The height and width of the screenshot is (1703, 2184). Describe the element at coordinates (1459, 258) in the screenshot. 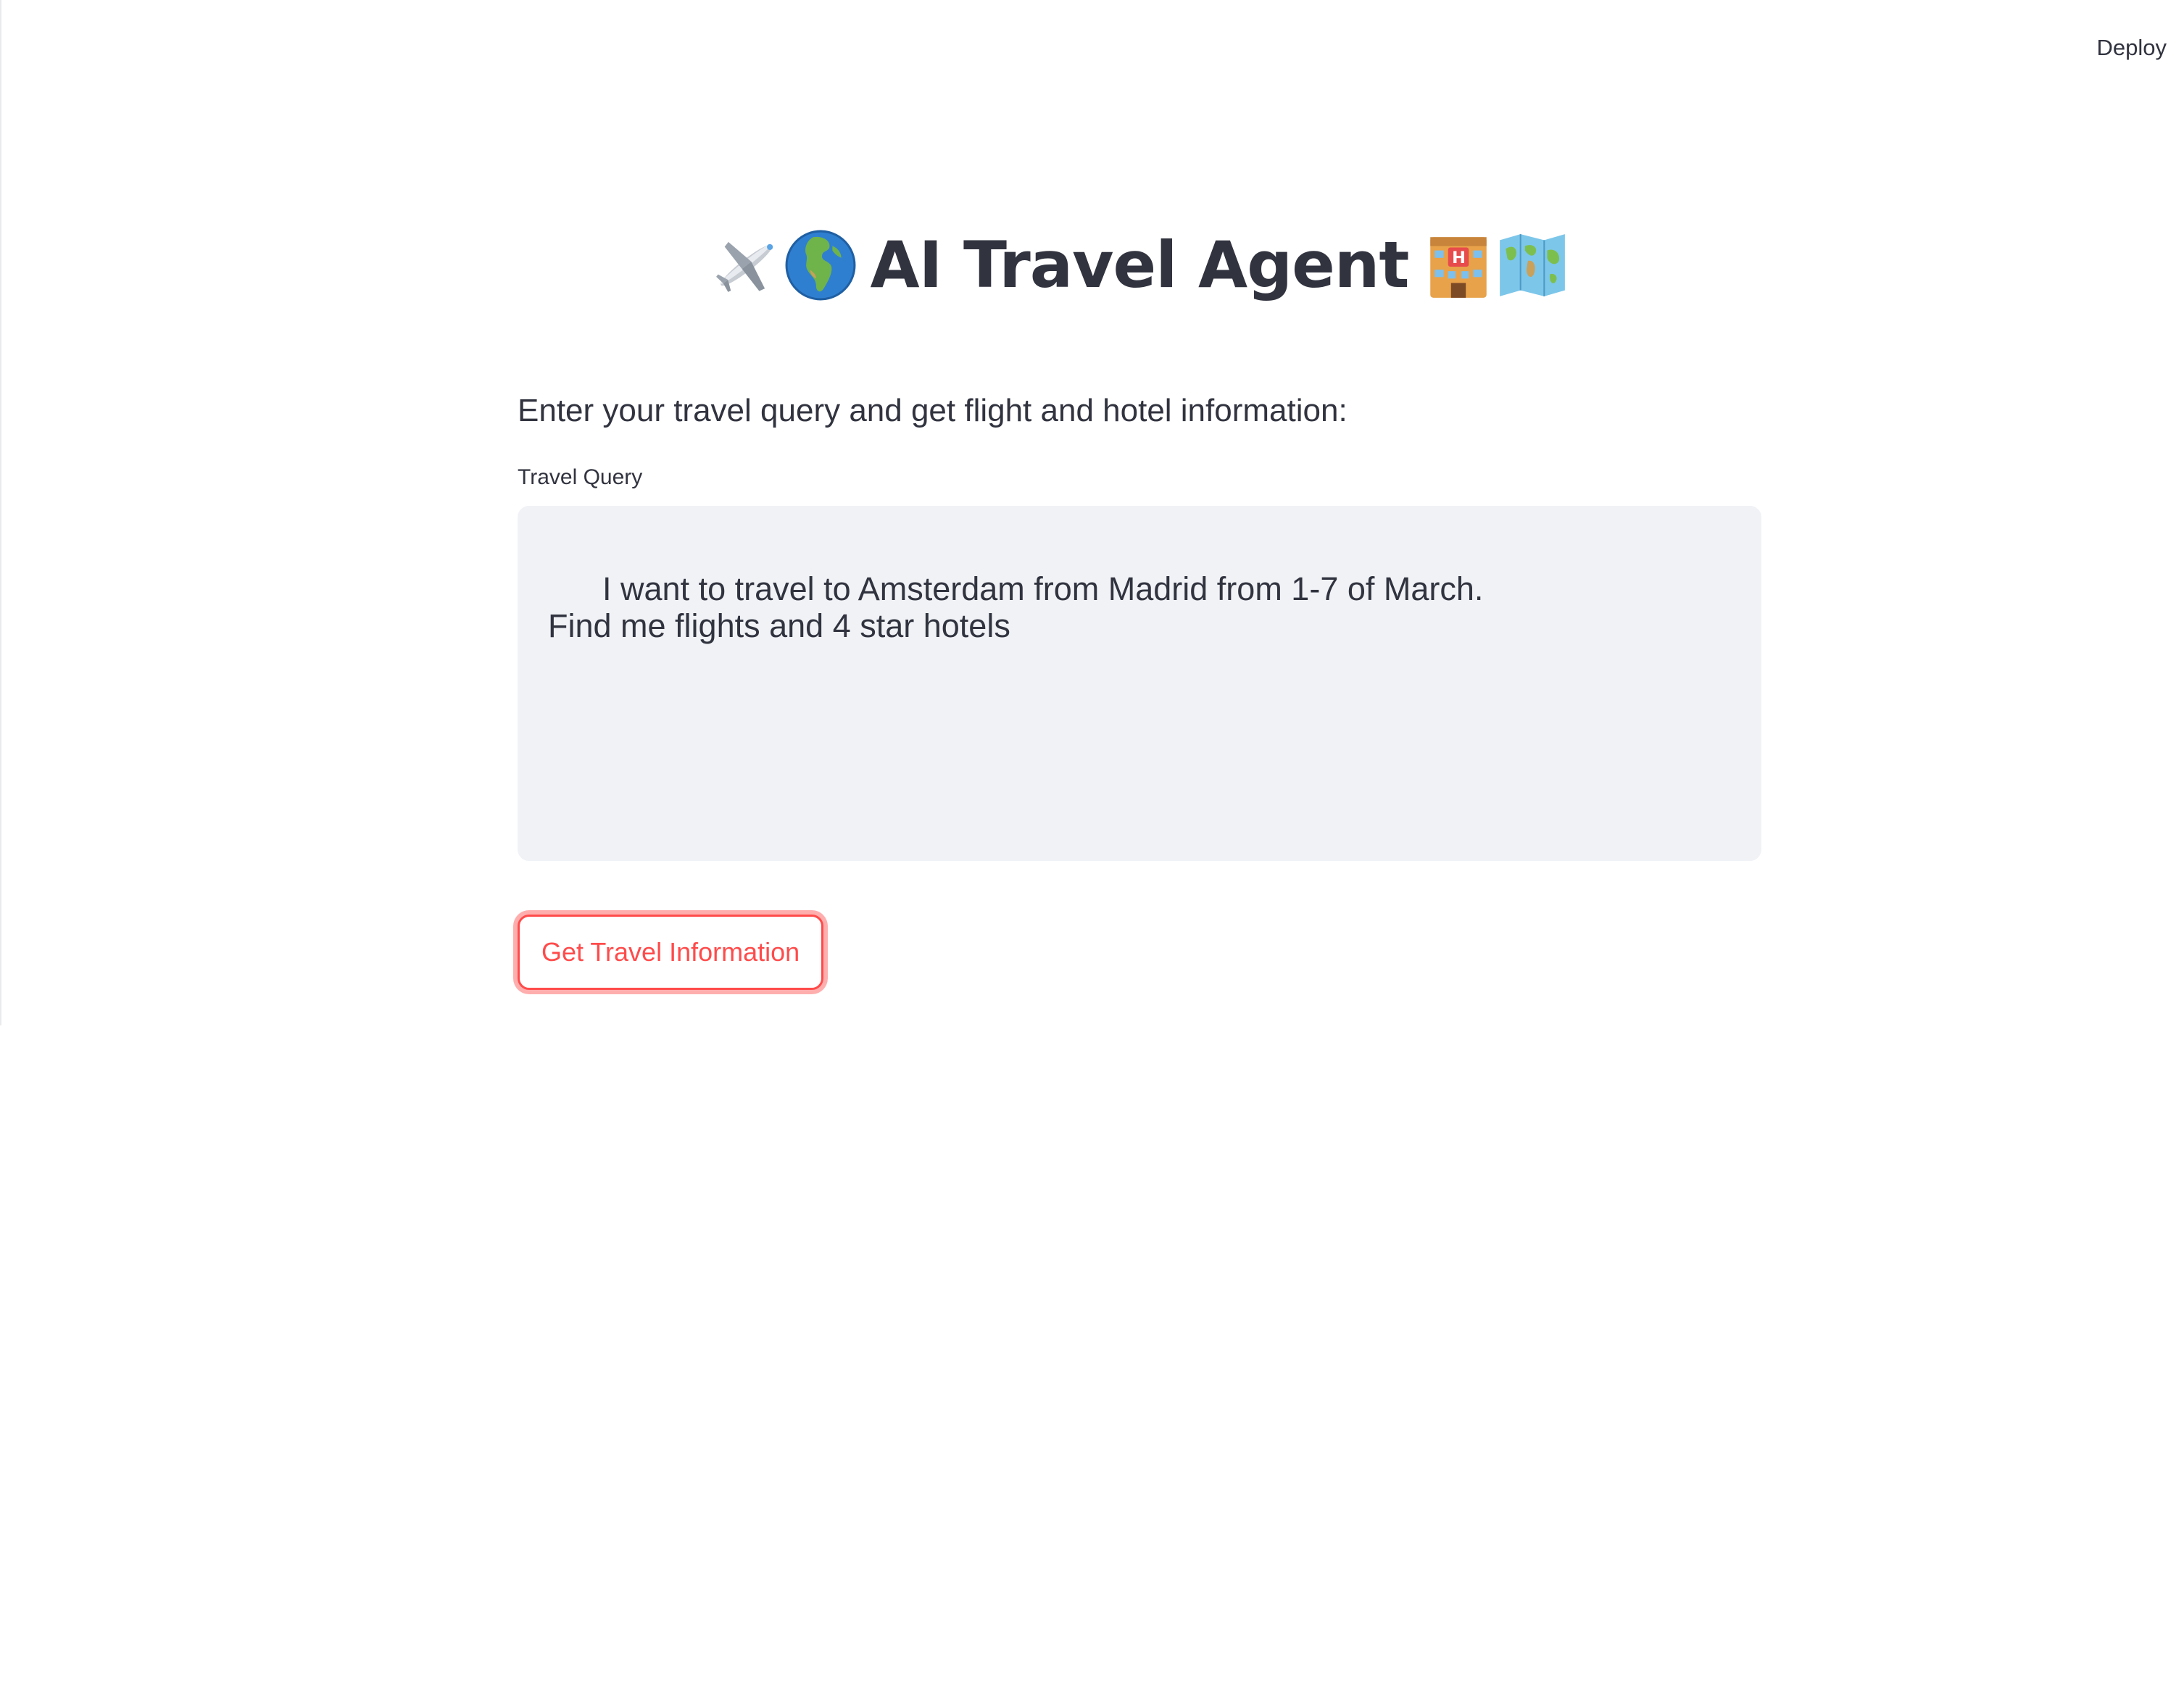

I see `svg-text: H` at that location.